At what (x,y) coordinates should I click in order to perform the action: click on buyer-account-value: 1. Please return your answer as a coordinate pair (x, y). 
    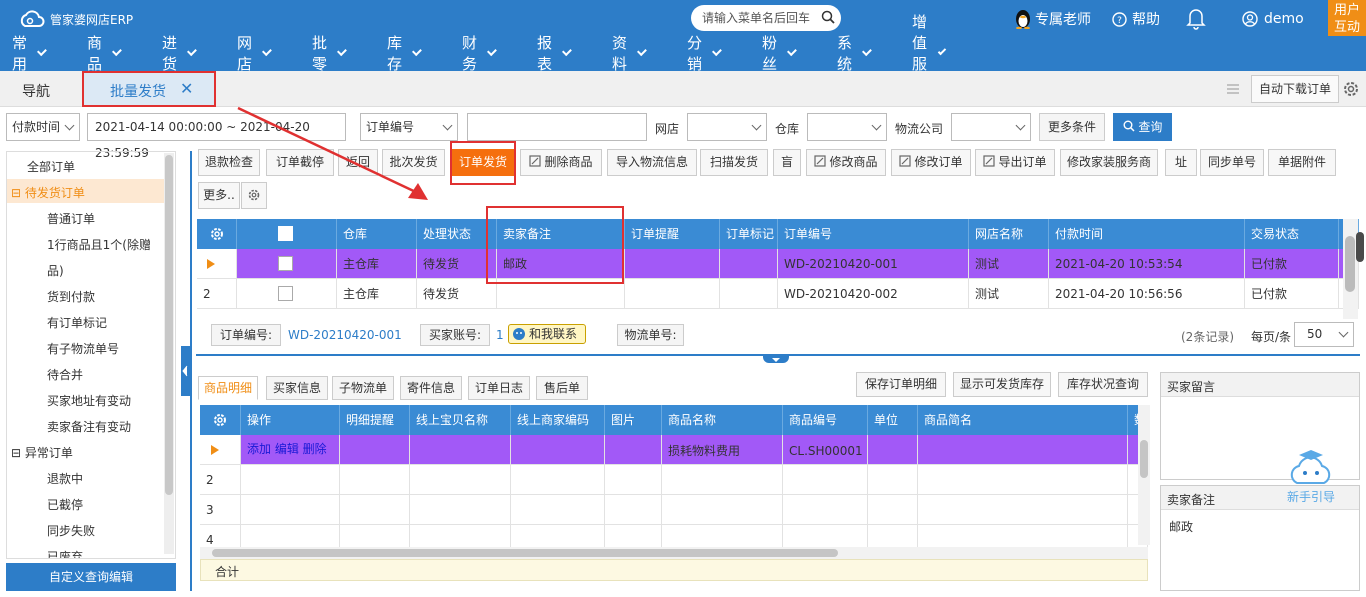
    Looking at the image, I should click on (500, 335).